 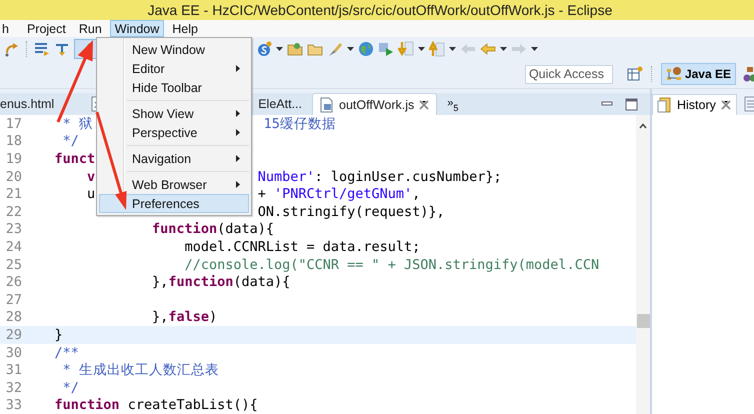 What do you see at coordinates (185, 28) in the screenshot?
I see `menu-item: Help` at bounding box center [185, 28].